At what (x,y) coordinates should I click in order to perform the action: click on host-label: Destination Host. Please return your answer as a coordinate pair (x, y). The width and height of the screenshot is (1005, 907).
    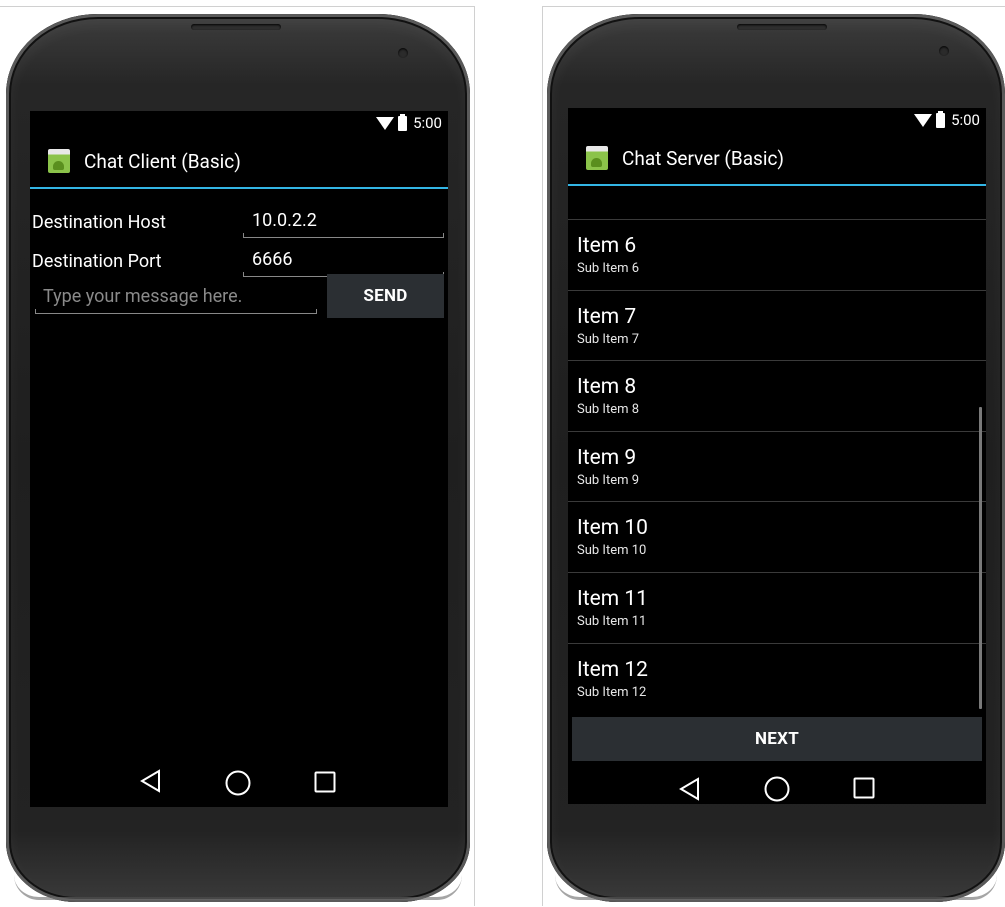
    Looking at the image, I should click on (99, 222).